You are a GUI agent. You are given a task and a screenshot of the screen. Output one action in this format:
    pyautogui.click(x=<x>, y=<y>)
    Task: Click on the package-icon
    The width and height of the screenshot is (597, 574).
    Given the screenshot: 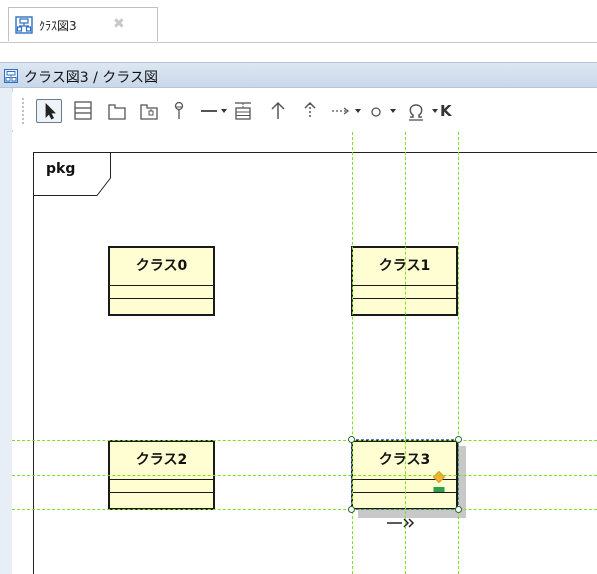 What is the action you would take?
    pyautogui.click(x=117, y=111)
    